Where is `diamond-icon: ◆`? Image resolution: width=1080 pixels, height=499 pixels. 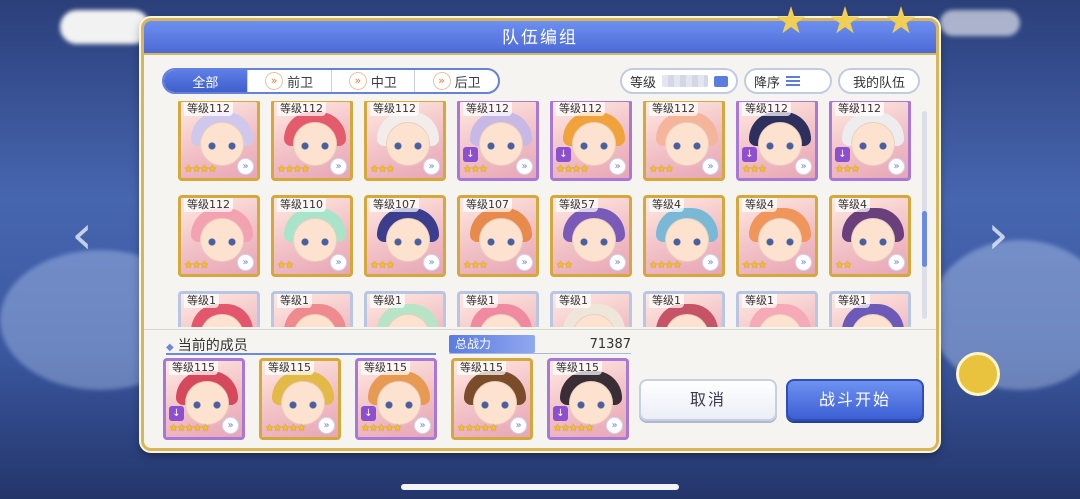 diamond-icon: ◆ is located at coordinates (170, 347).